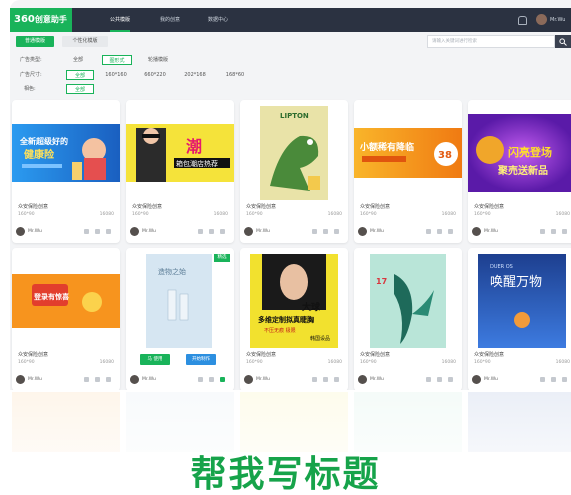 The image size is (571, 495). I want to click on template-card: 登录有惊喜 众安保险创意 160*90 16080 Mr.Wu, so click(66, 319).